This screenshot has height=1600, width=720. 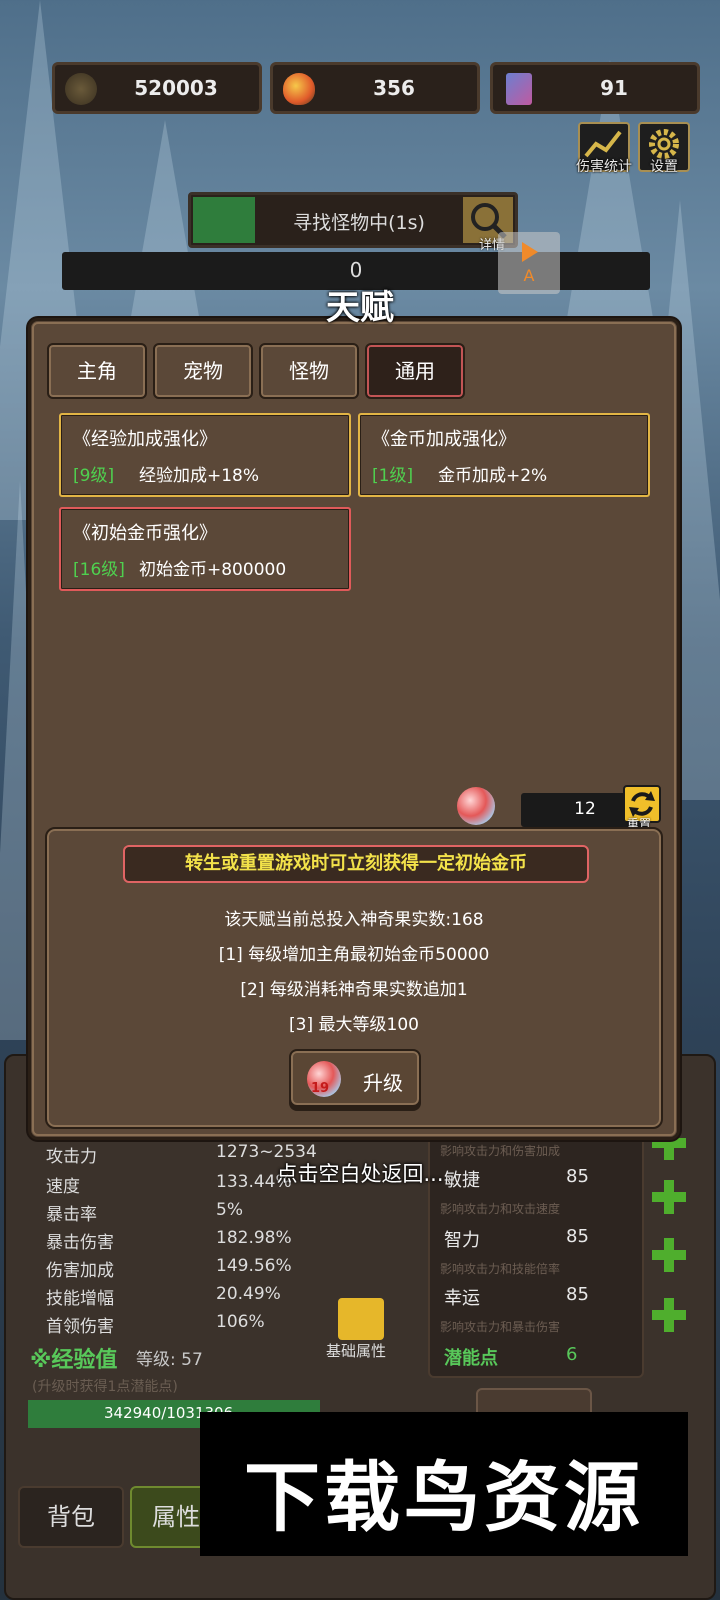 What do you see at coordinates (299, 89) in the screenshot?
I see `egg-icon` at bounding box center [299, 89].